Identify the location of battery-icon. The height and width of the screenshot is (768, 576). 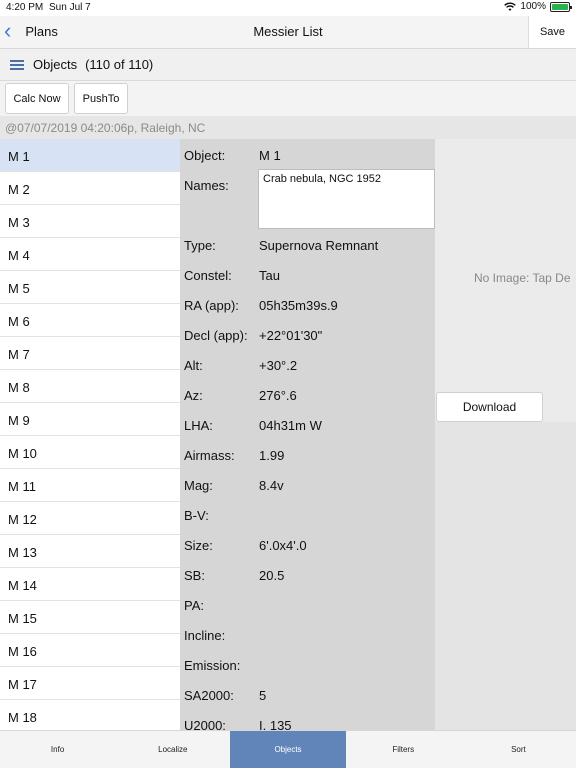
(561, 6).